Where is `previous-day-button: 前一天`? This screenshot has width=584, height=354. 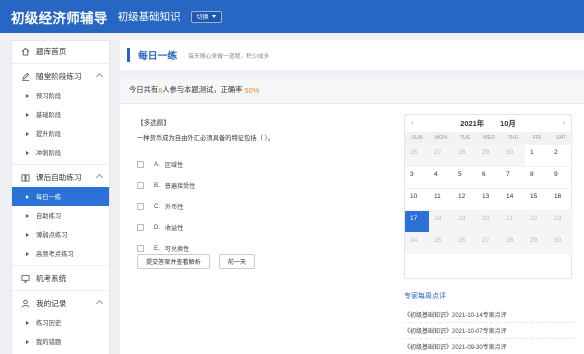
previous-day-button: 前一天 is located at coordinates (237, 261).